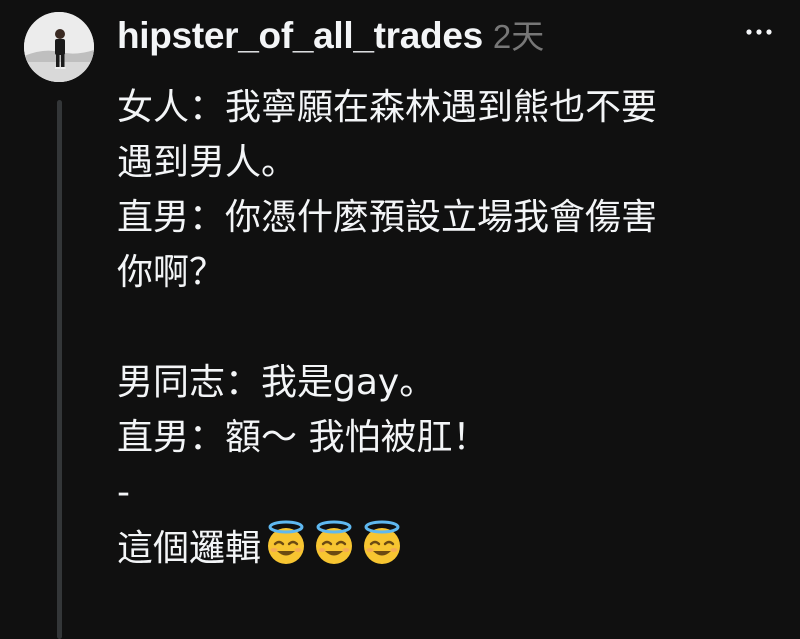 This screenshot has height=639, width=800. I want to click on more-options-button, so click(759, 32).